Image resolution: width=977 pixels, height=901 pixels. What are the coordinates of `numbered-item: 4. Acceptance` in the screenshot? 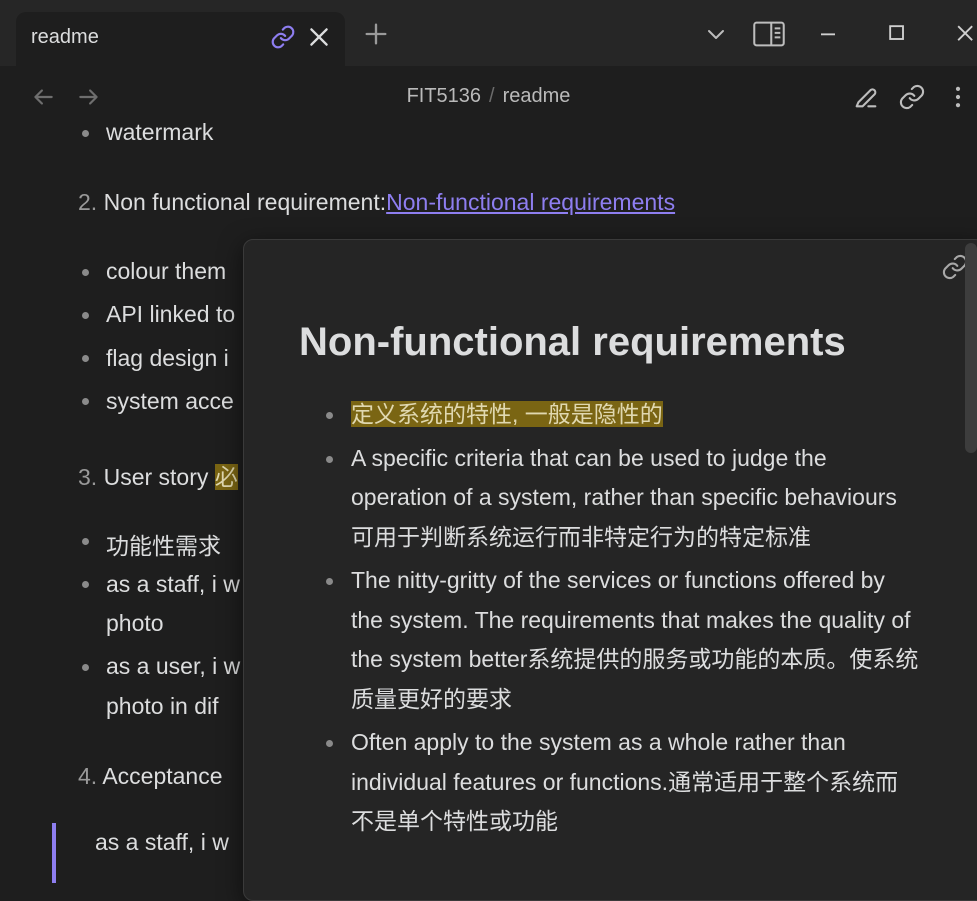 It's located at (150, 776).